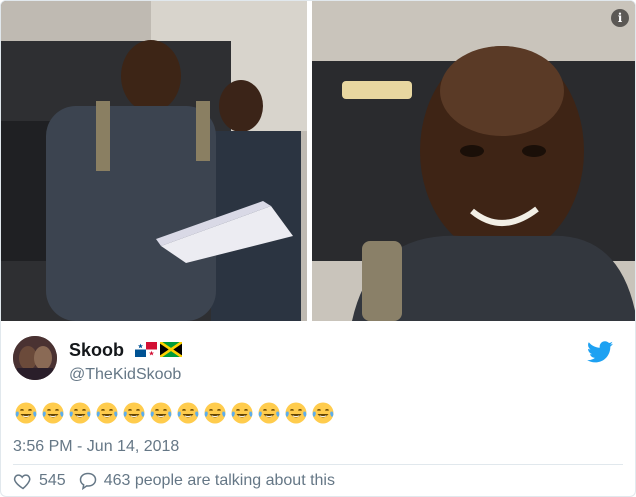  Describe the element at coordinates (23, 481) in the screenshot. I see `heart-icon` at that location.